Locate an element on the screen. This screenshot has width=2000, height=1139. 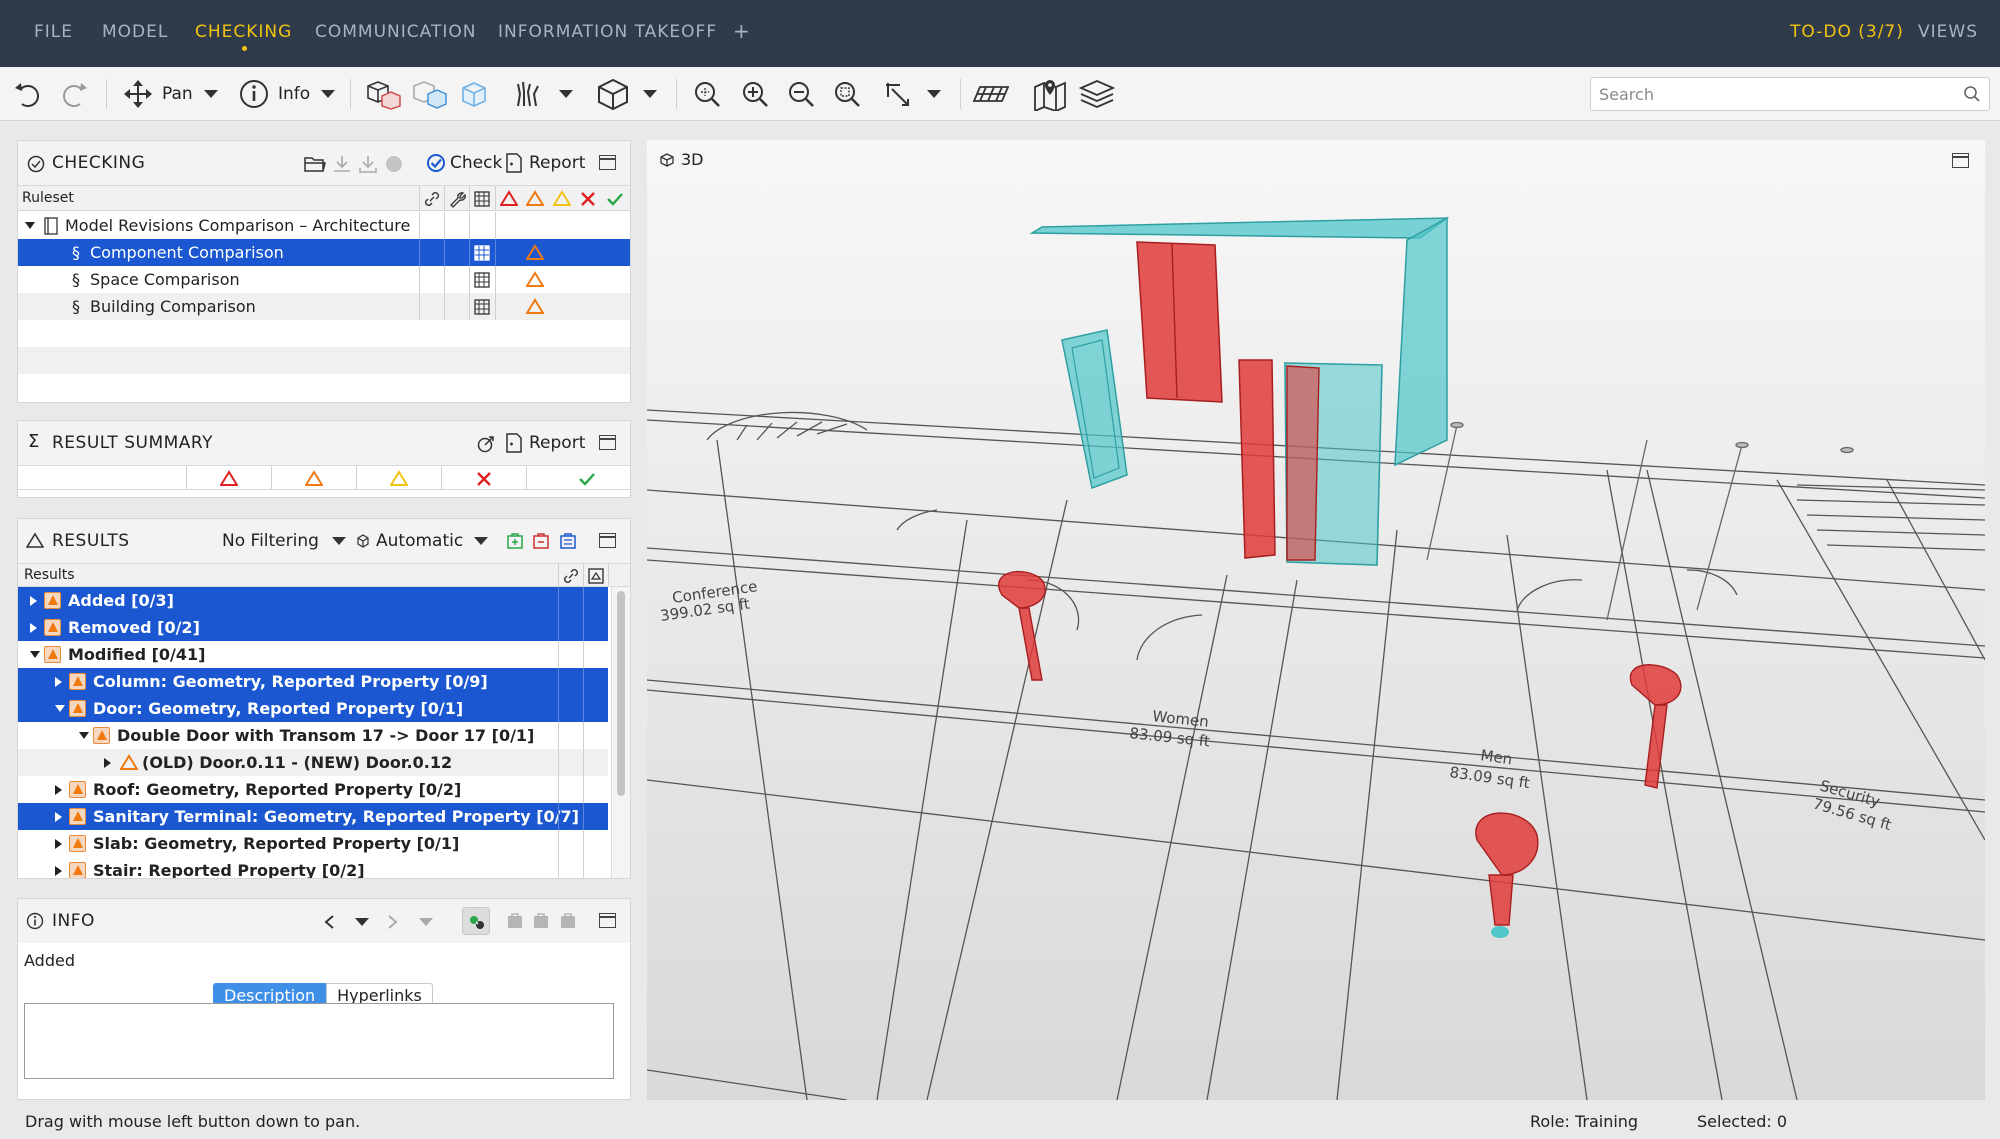
link-selection-button is located at coordinates (476, 921).